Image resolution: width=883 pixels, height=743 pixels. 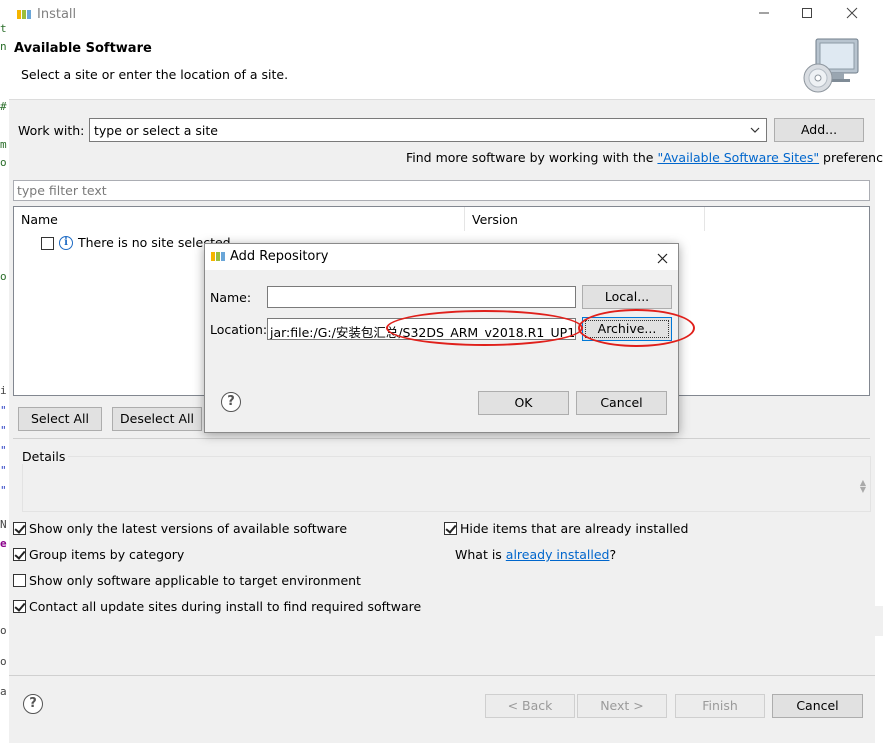 What do you see at coordinates (421, 297) in the screenshot?
I see `name-input` at bounding box center [421, 297].